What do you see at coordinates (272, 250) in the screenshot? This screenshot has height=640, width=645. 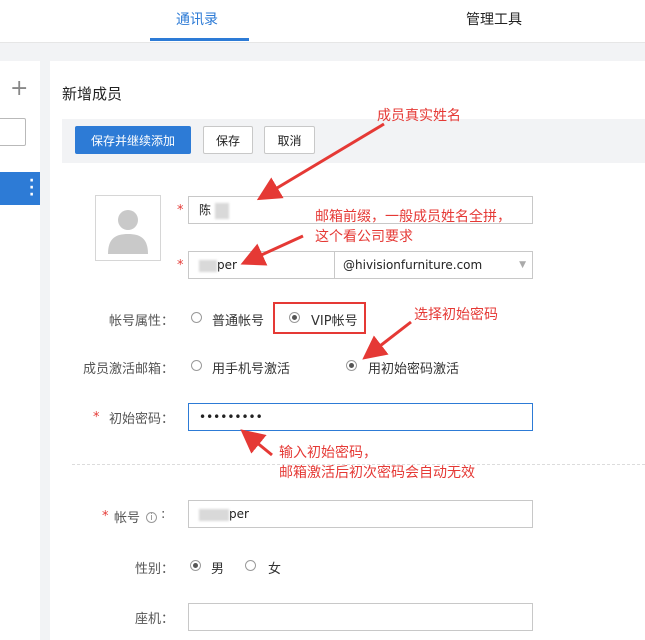 I see `arrow-to-email-prefix` at bounding box center [272, 250].